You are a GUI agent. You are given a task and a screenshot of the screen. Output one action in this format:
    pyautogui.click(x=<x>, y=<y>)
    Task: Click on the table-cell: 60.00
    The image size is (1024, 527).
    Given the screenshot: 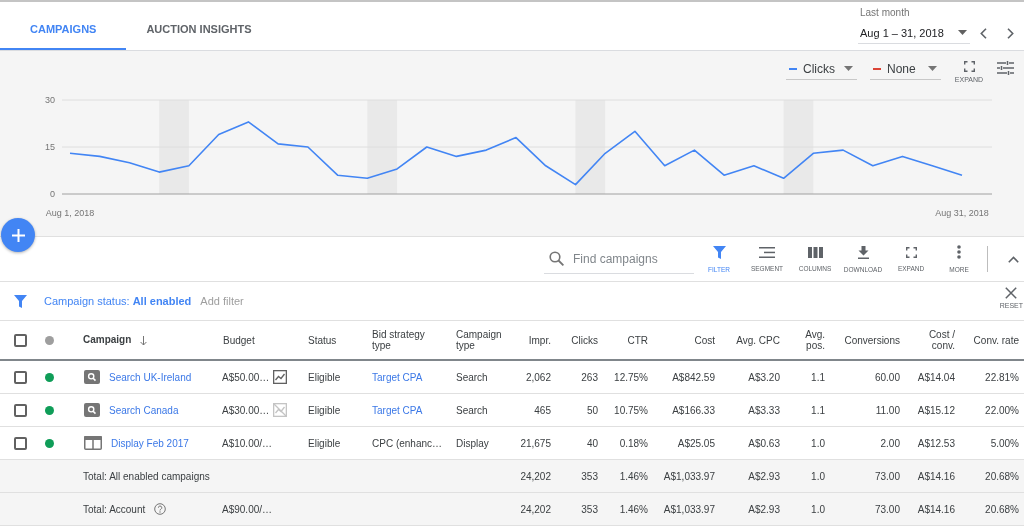 What is the action you would take?
    pyautogui.click(x=875, y=377)
    